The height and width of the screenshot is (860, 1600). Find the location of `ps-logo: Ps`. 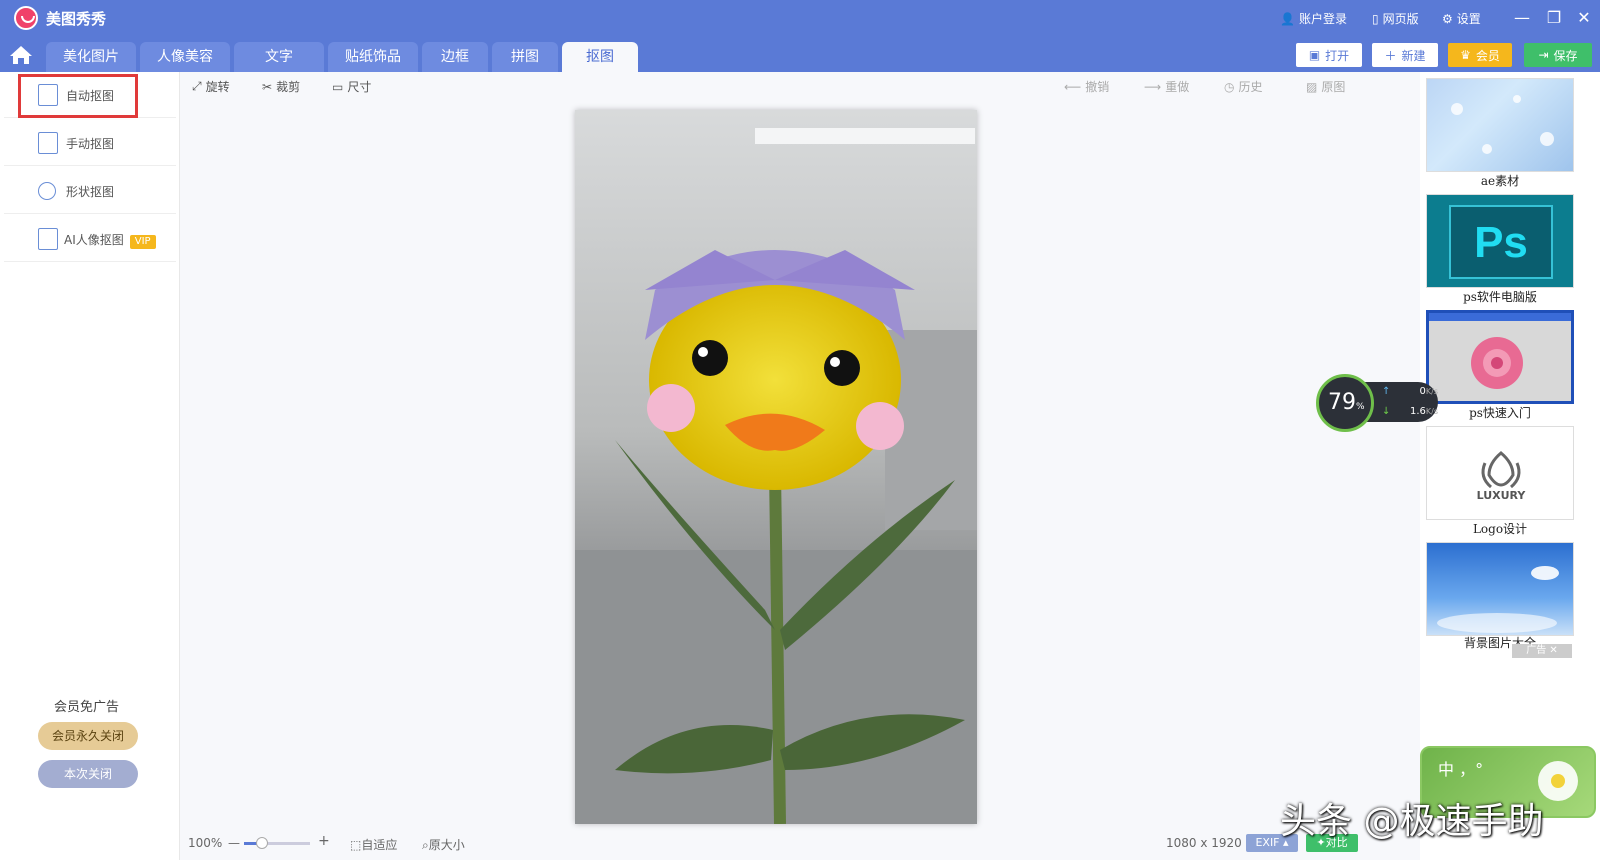

ps-logo: Ps is located at coordinates (1501, 242).